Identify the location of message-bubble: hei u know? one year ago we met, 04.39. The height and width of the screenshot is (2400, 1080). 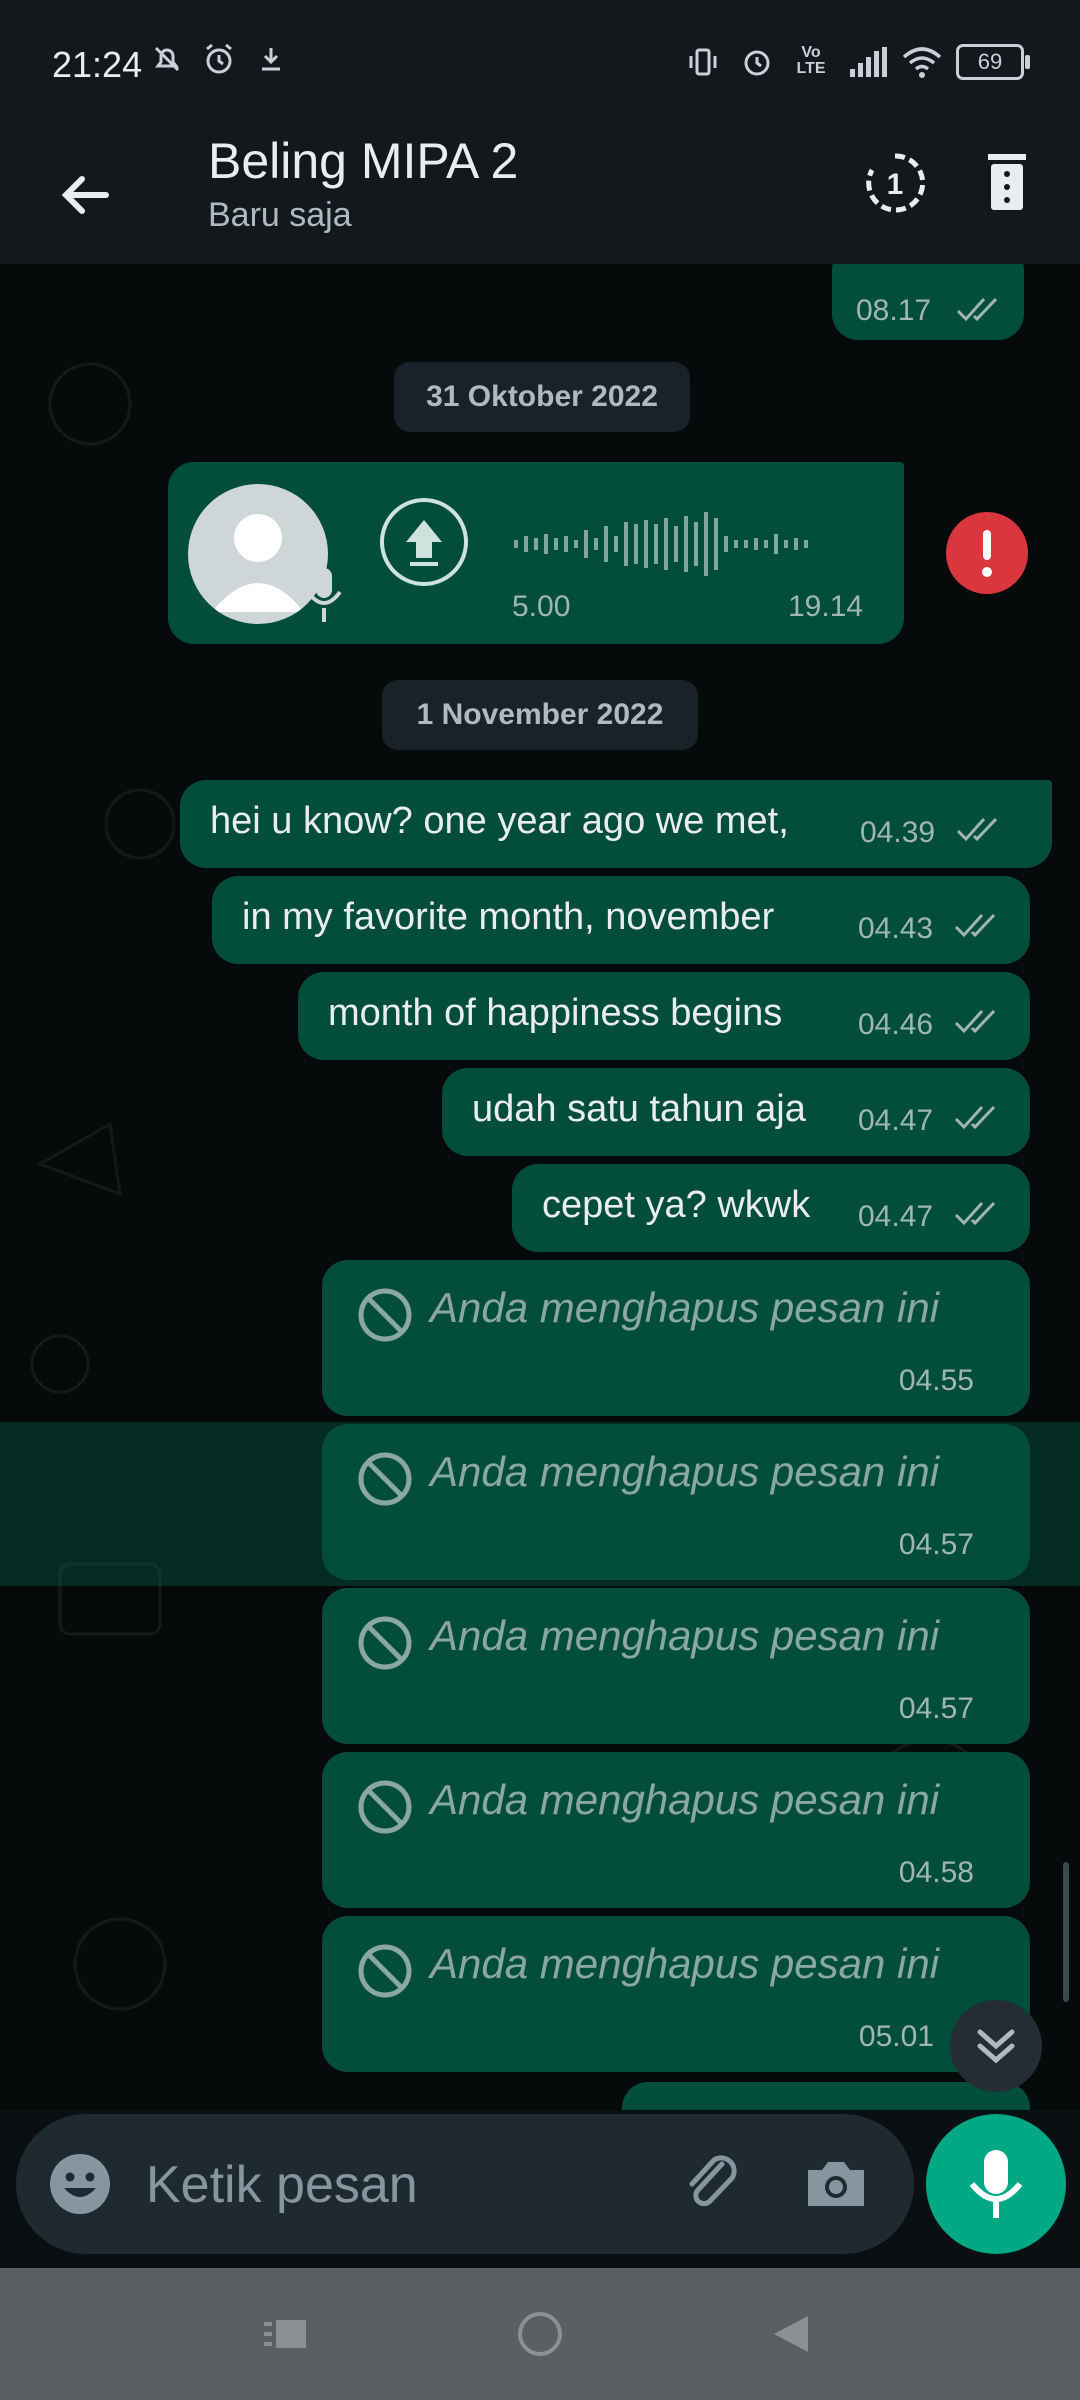
(616, 824).